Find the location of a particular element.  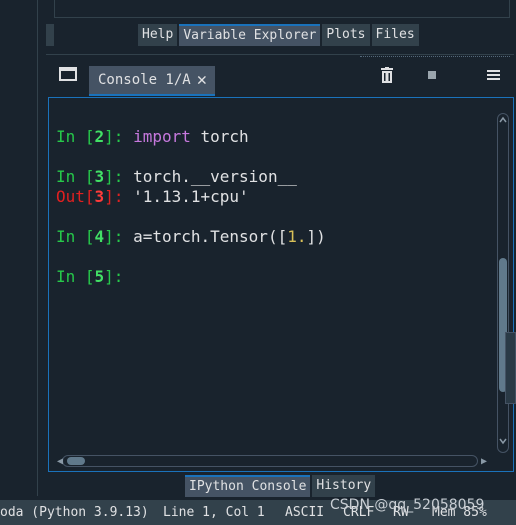

console-line: In [2]: import torch is located at coordinates (152, 136).